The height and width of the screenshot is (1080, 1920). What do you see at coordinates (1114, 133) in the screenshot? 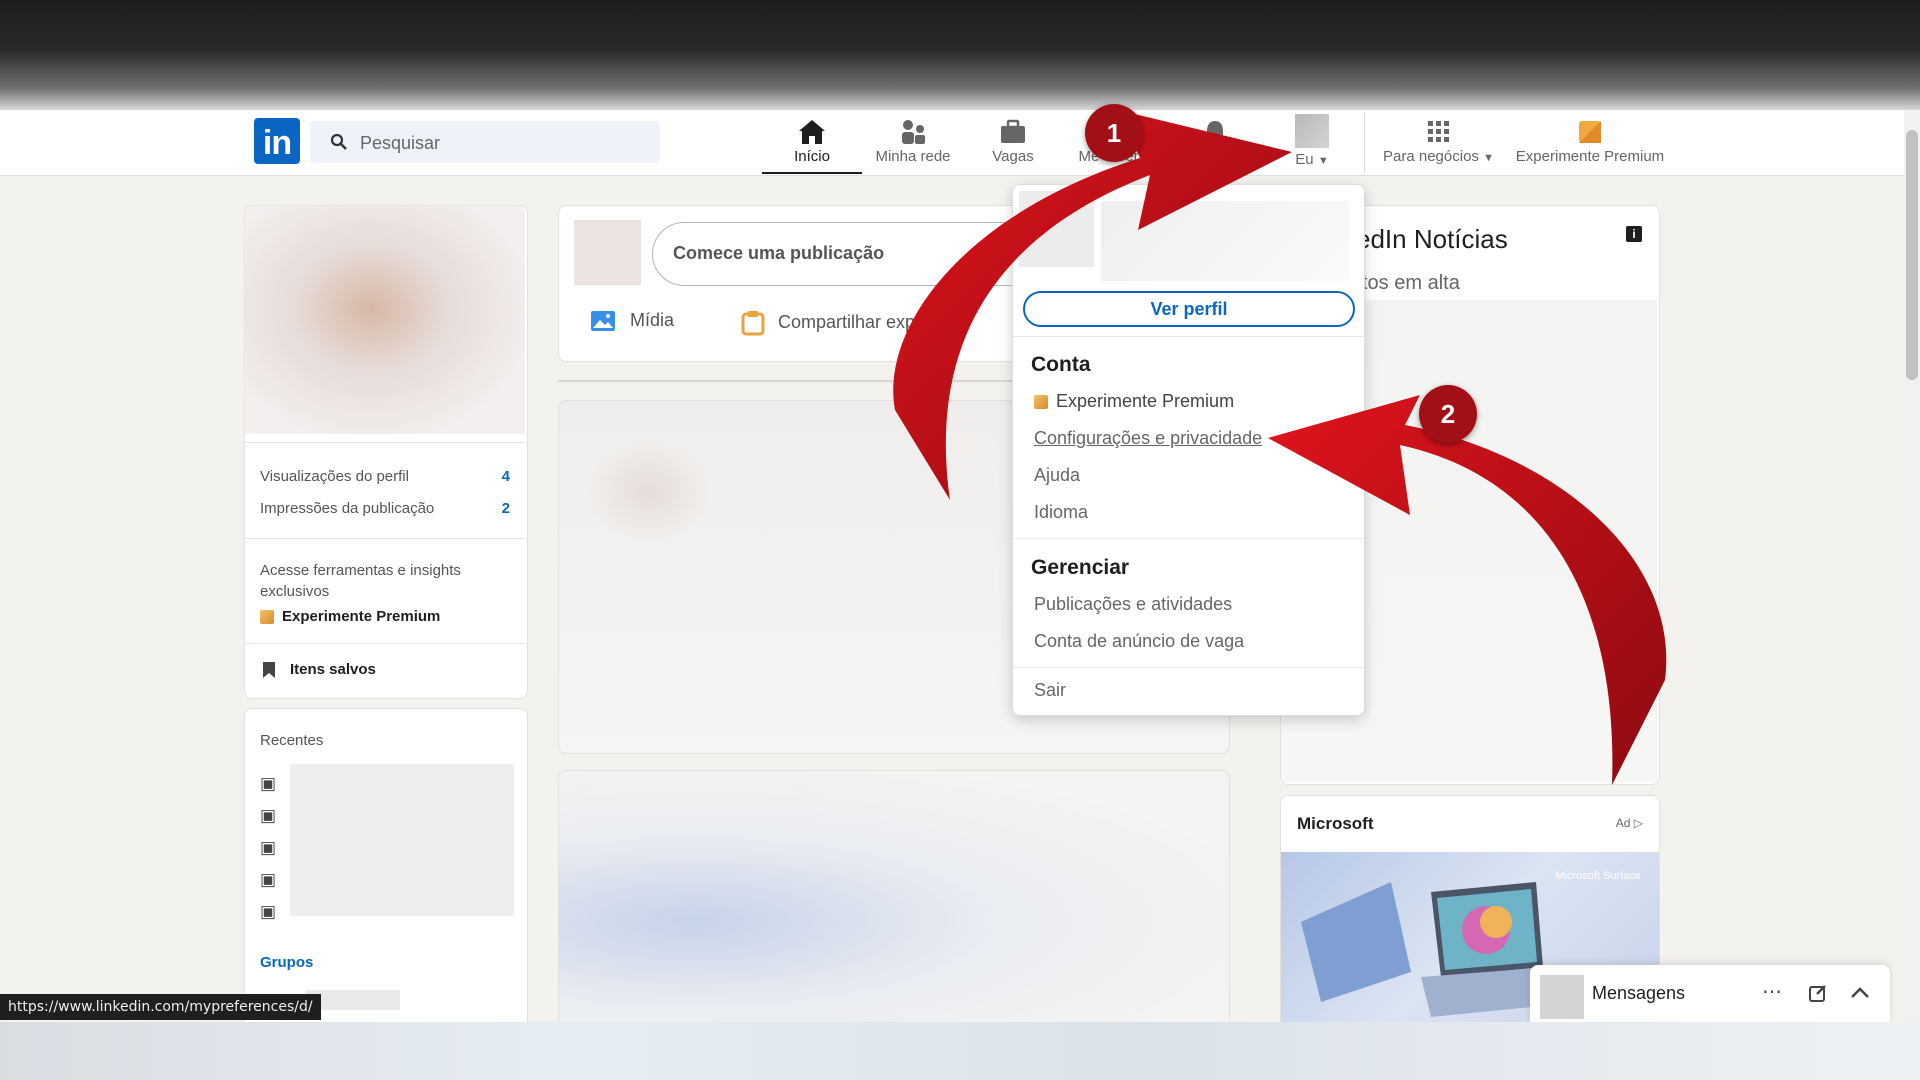
I see `annotation-badge-1: 1` at bounding box center [1114, 133].